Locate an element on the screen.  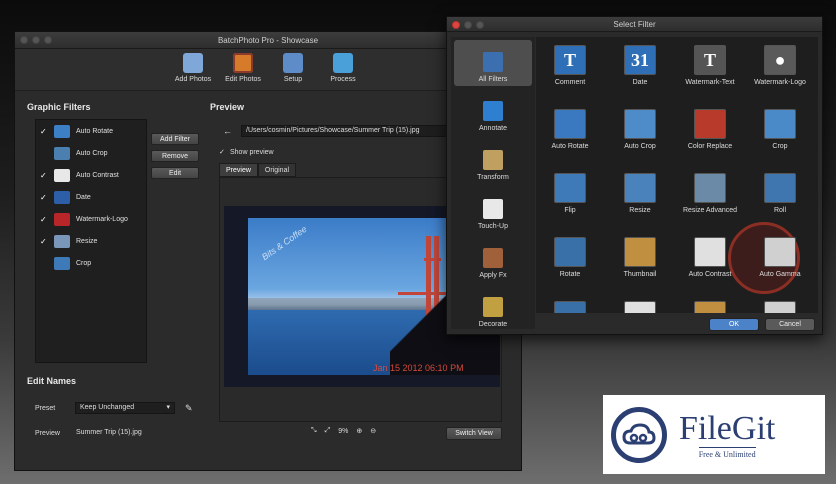
zoom-window-button is located at coordinates (48, 40).